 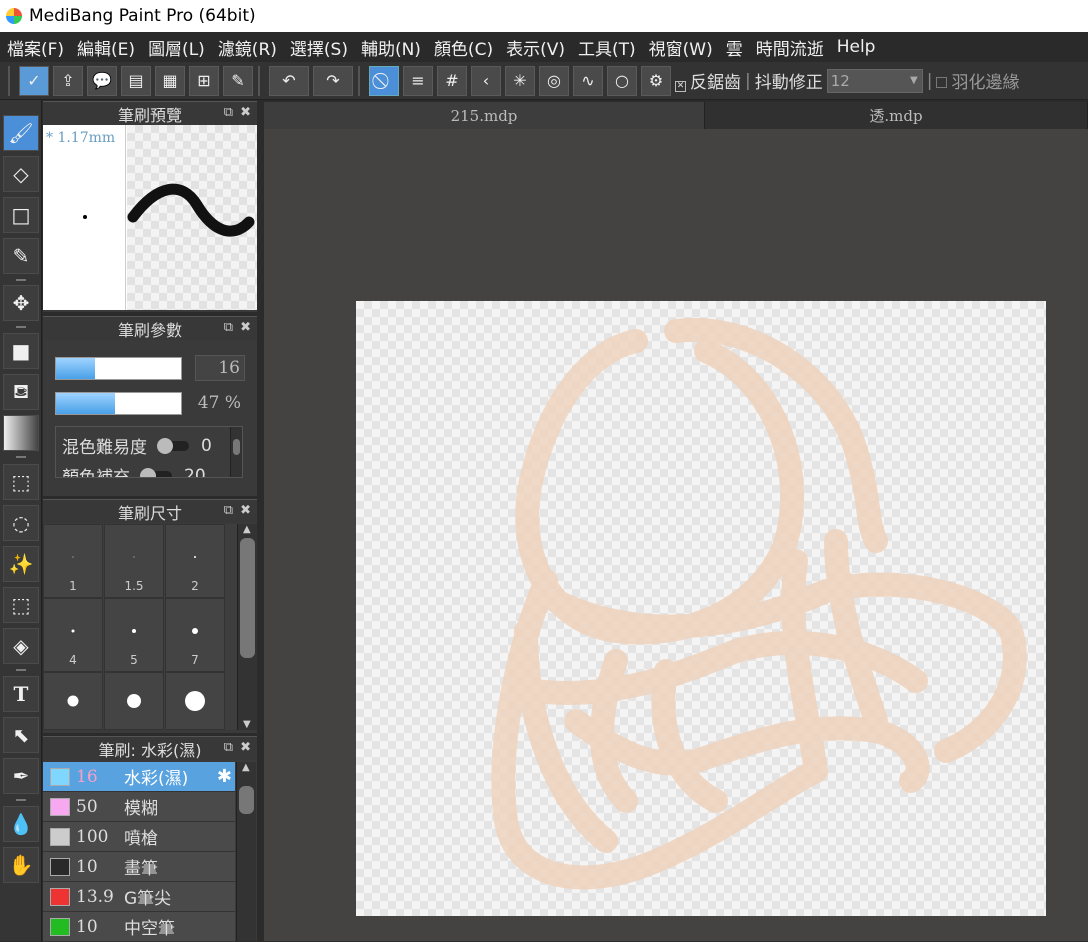 I want to click on grid-snap-icon: #, so click(x=452, y=80).